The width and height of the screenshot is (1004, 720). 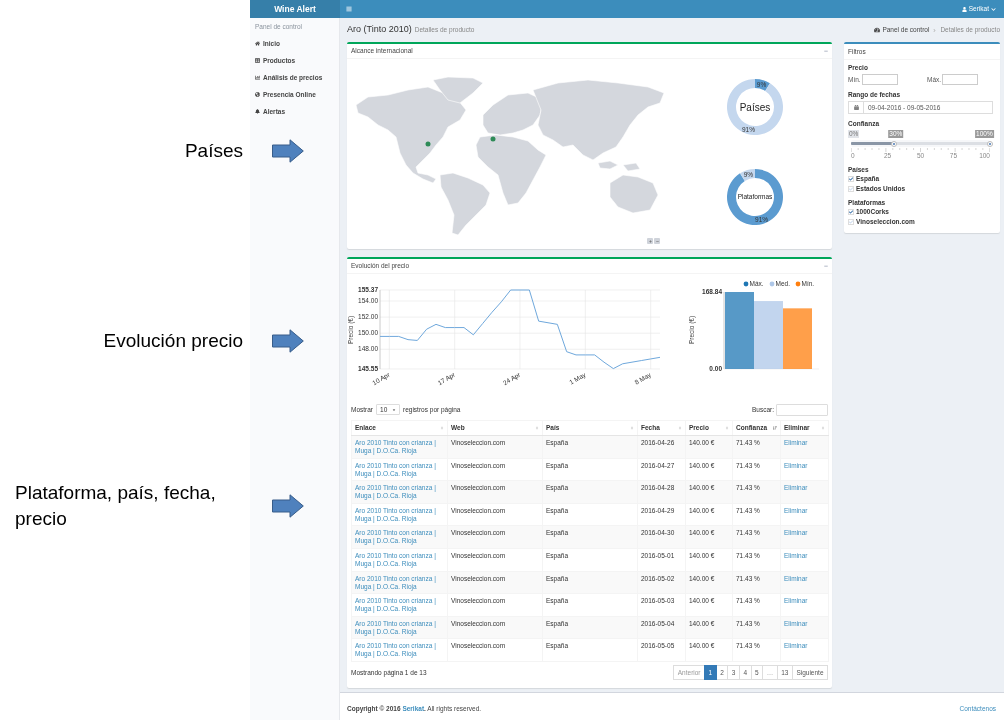 What do you see at coordinates (960, 79) in the screenshot?
I see `max-price-field` at bounding box center [960, 79].